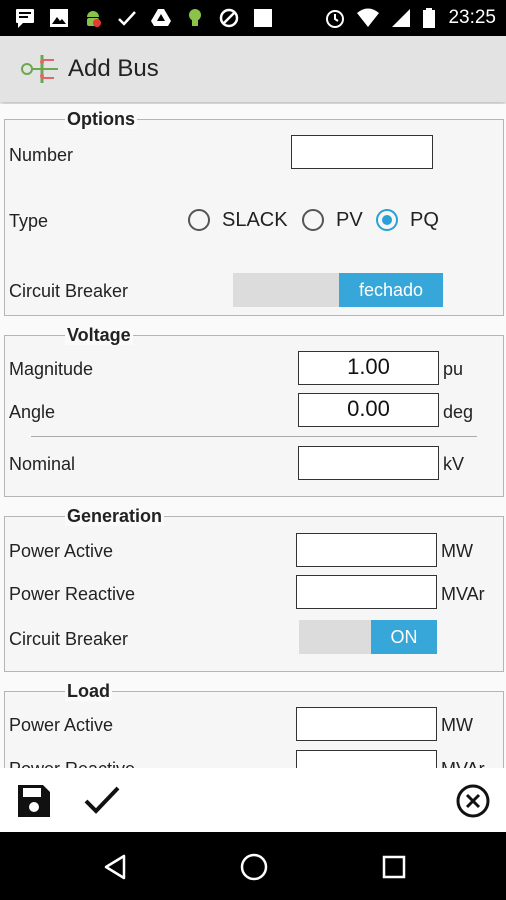  Describe the element at coordinates (366, 592) in the screenshot. I see `gen-power-reactive-input` at that location.